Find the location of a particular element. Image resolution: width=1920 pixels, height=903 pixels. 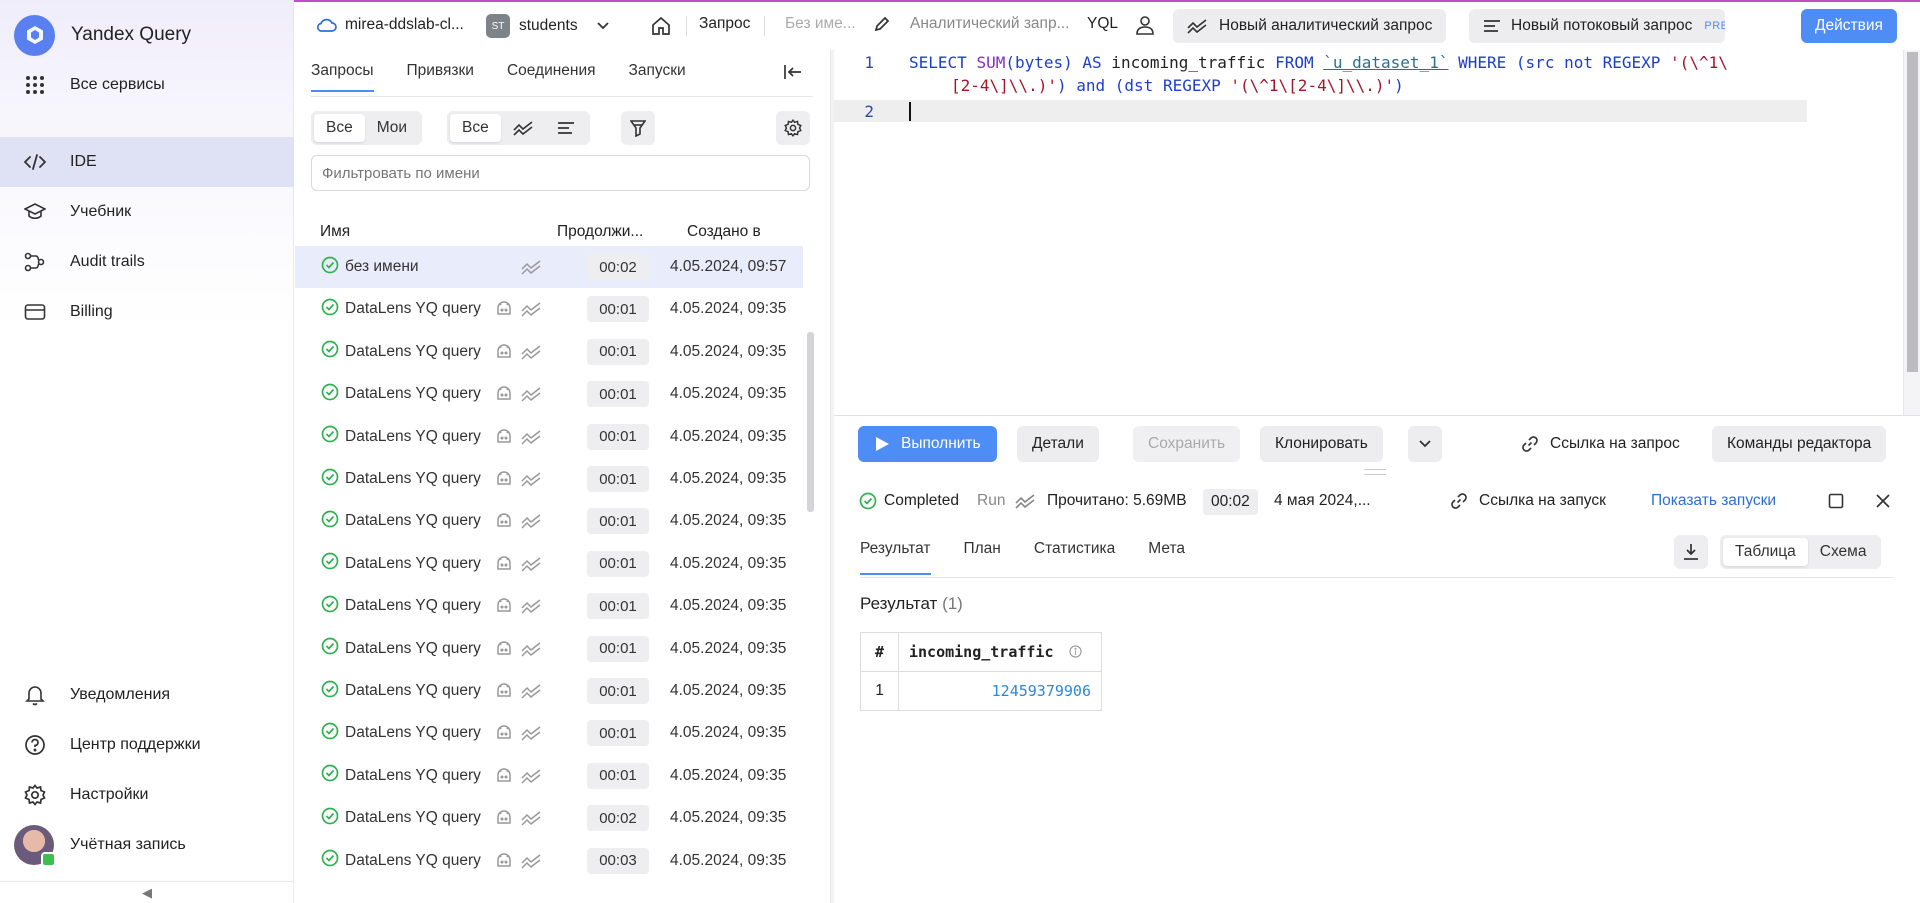

clone-button: Клонировать is located at coordinates (1321, 444).